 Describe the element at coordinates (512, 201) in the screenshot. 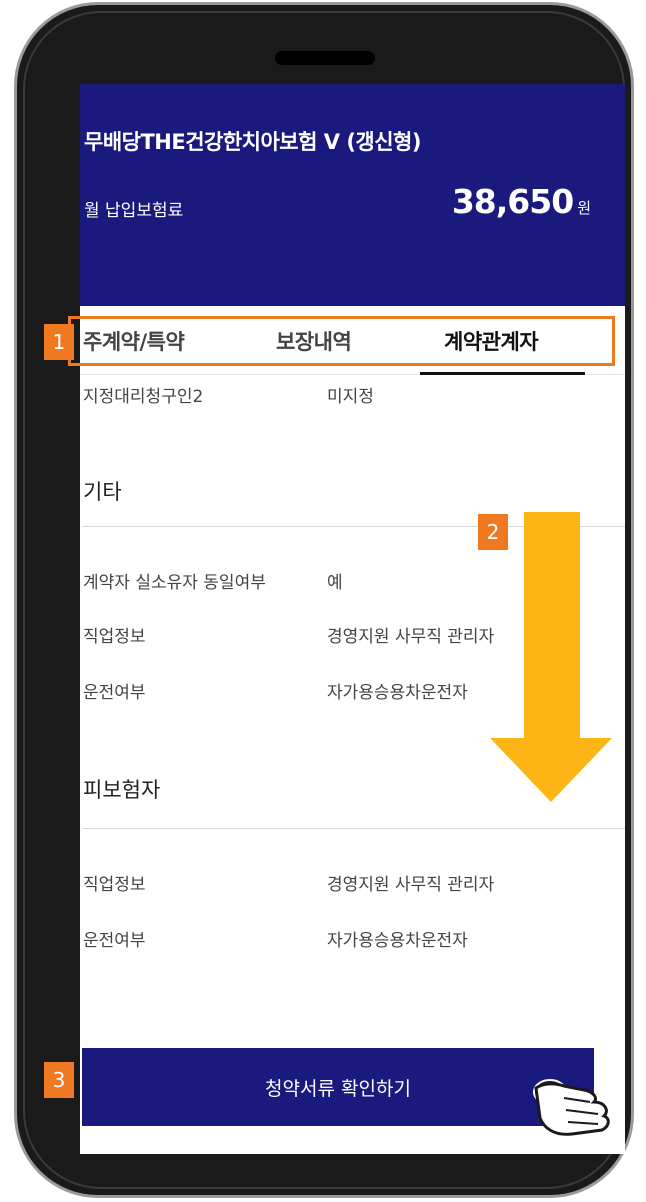

I see `premium-number: 38,650` at that location.